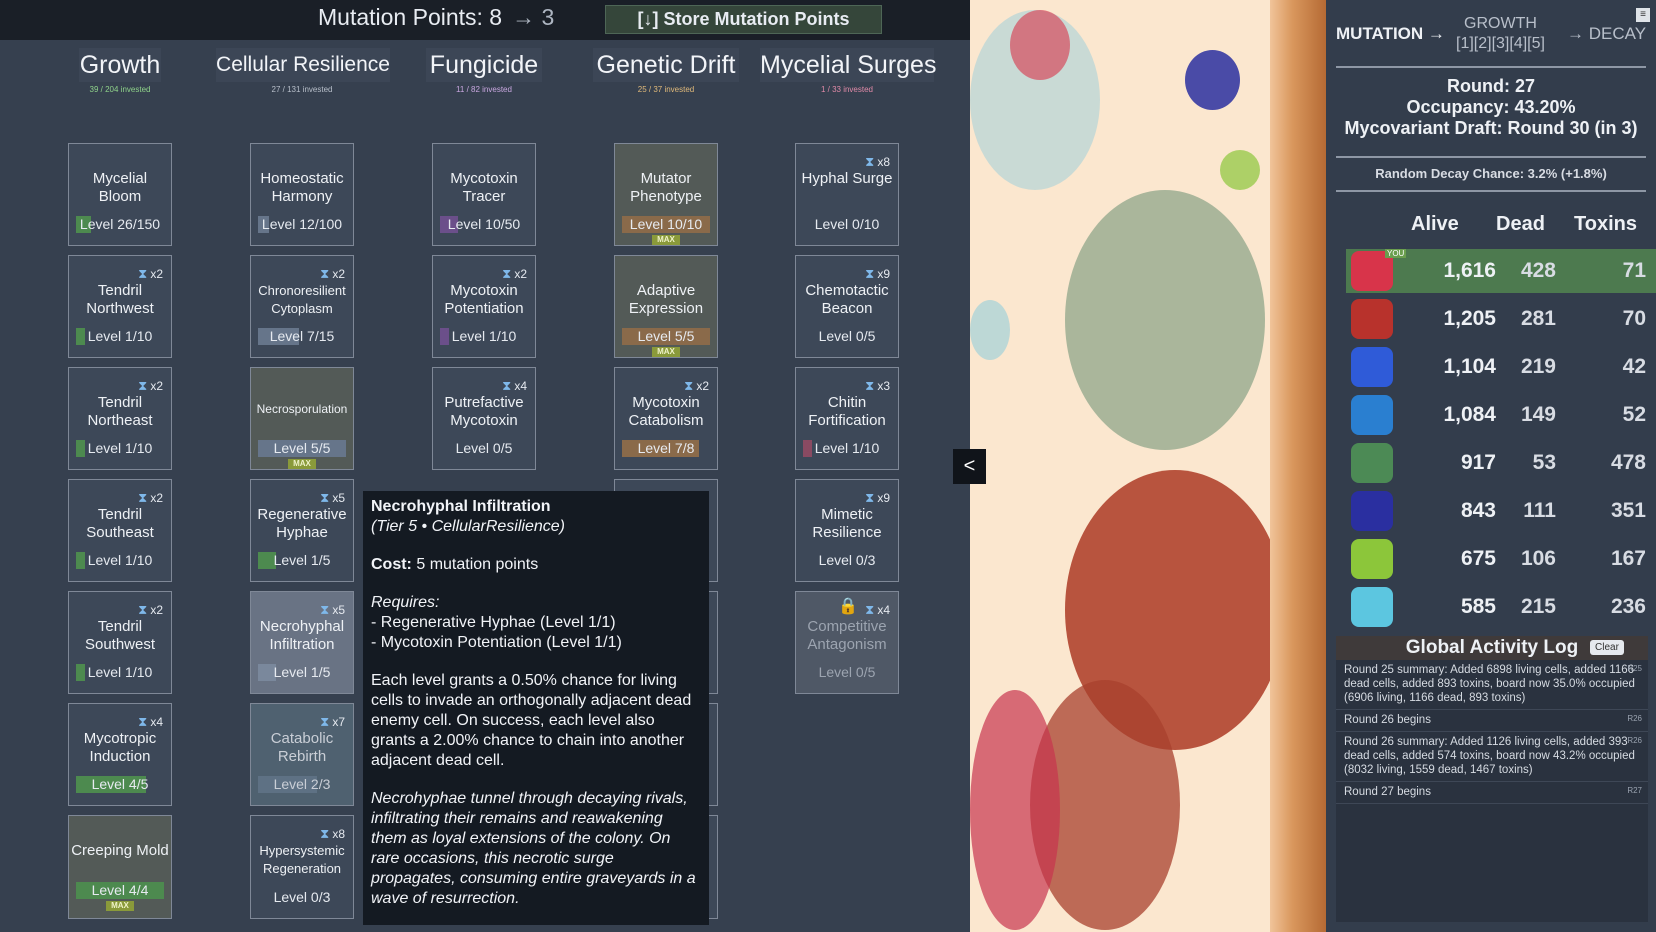 This screenshot has width=1656, height=932. Describe the element at coordinates (666, 89) in the screenshot. I see `drift-invested: 25 / 37 invested` at that location.